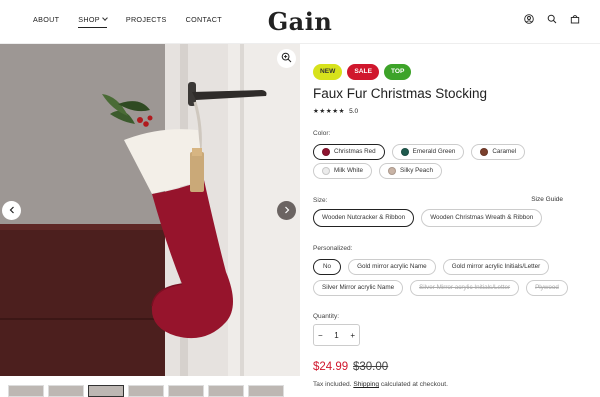 This screenshot has height=397, width=600. Describe the element at coordinates (354, 111) in the screenshot. I see `rating-value: 5.0` at that location.